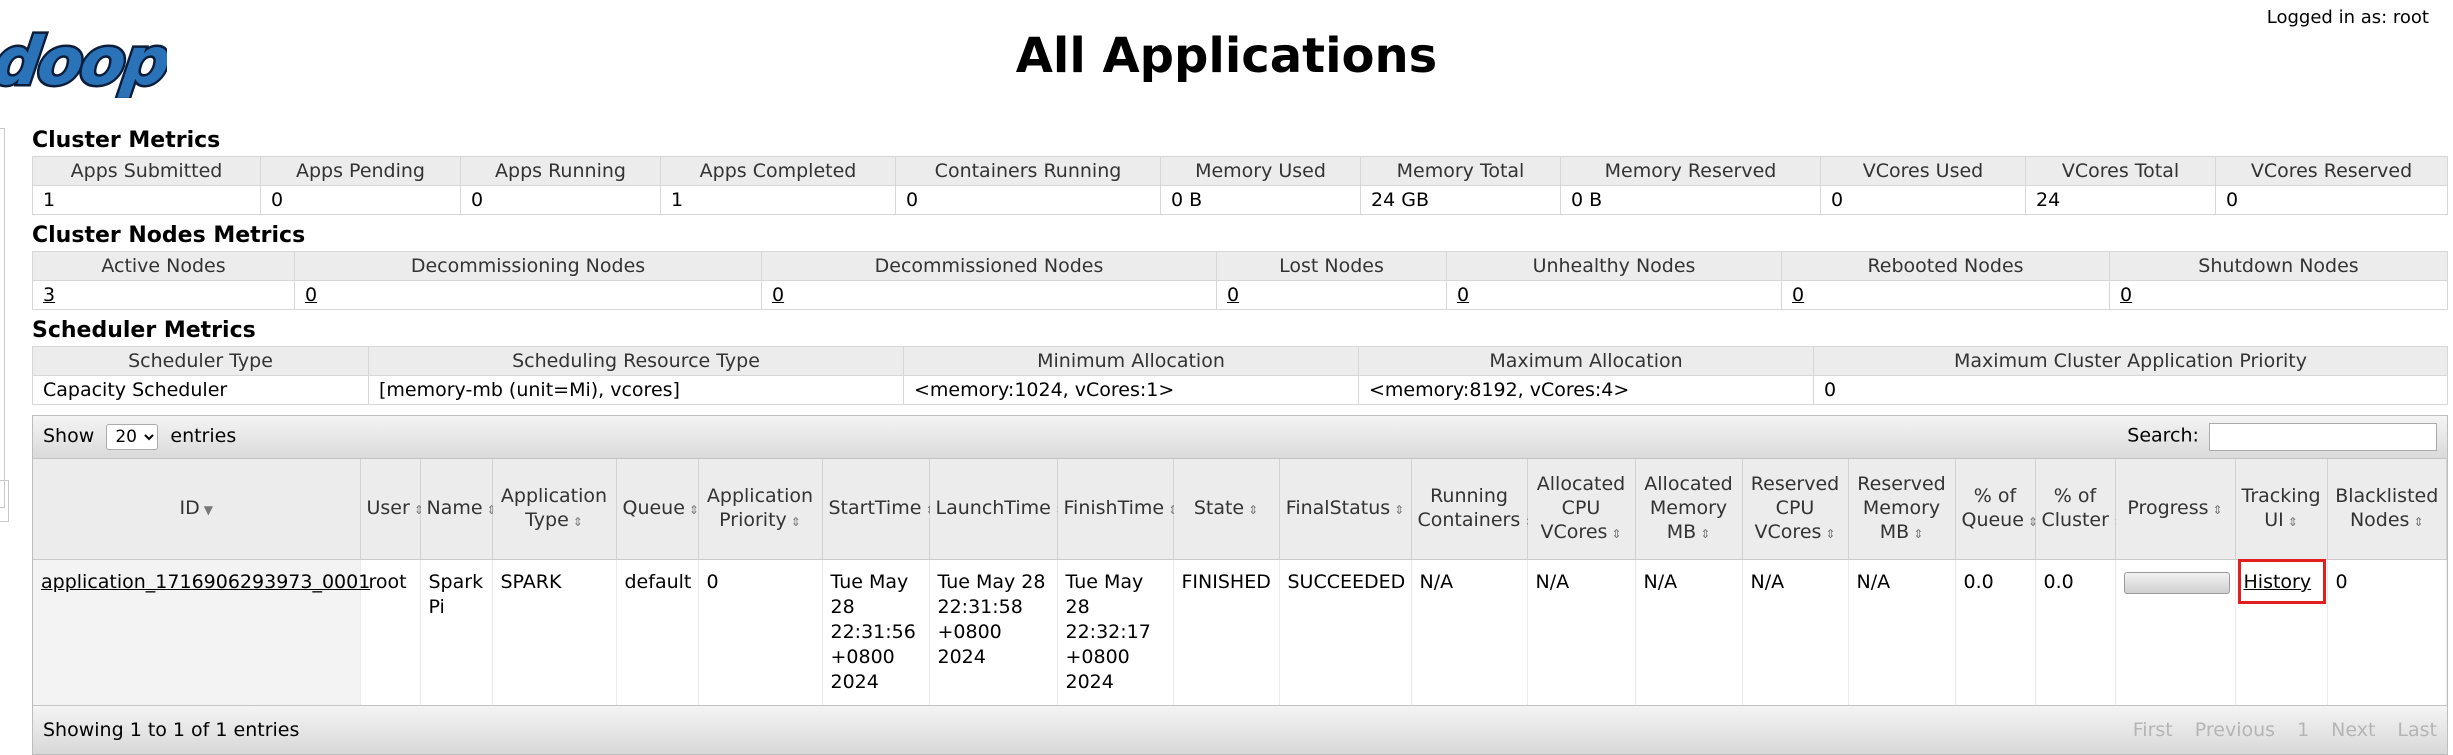  What do you see at coordinates (1992, 508) in the screenshot?
I see `col-pct-queue-label: % of Queue` at bounding box center [1992, 508].